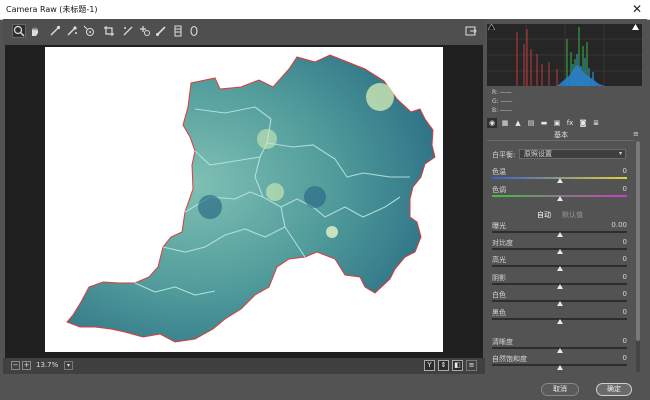 This screenshot has width=650, height=400. I want to click on auto-default-row: 自动 默认值, so click(557, 214).